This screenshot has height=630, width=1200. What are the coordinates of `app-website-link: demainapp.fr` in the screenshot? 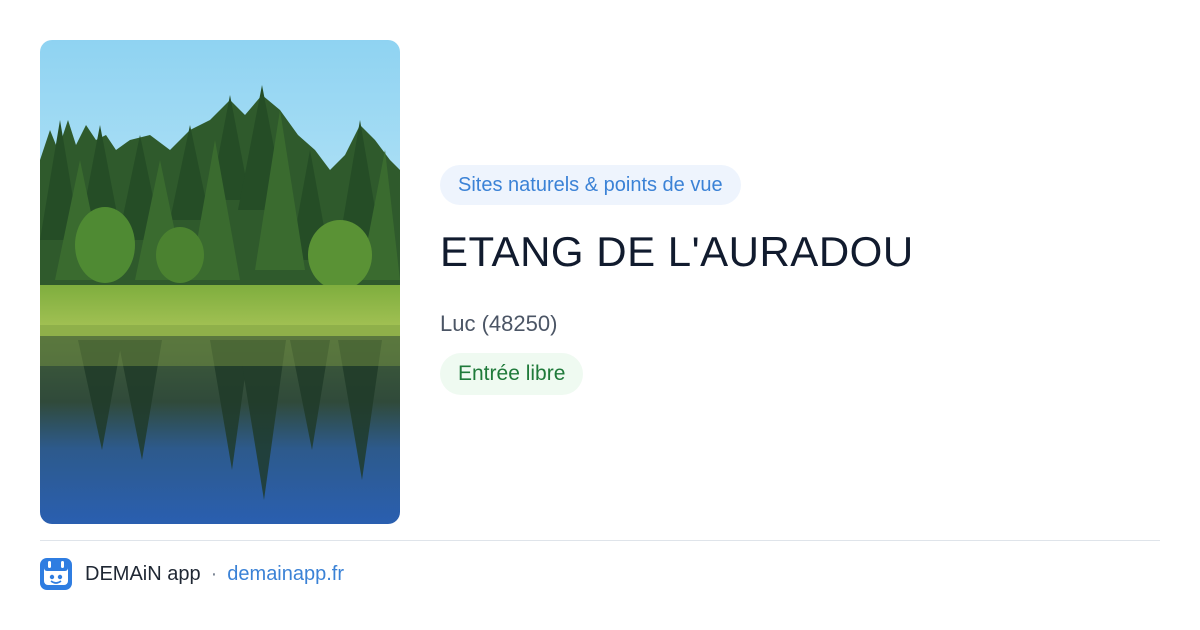 It's located at (285, 574).